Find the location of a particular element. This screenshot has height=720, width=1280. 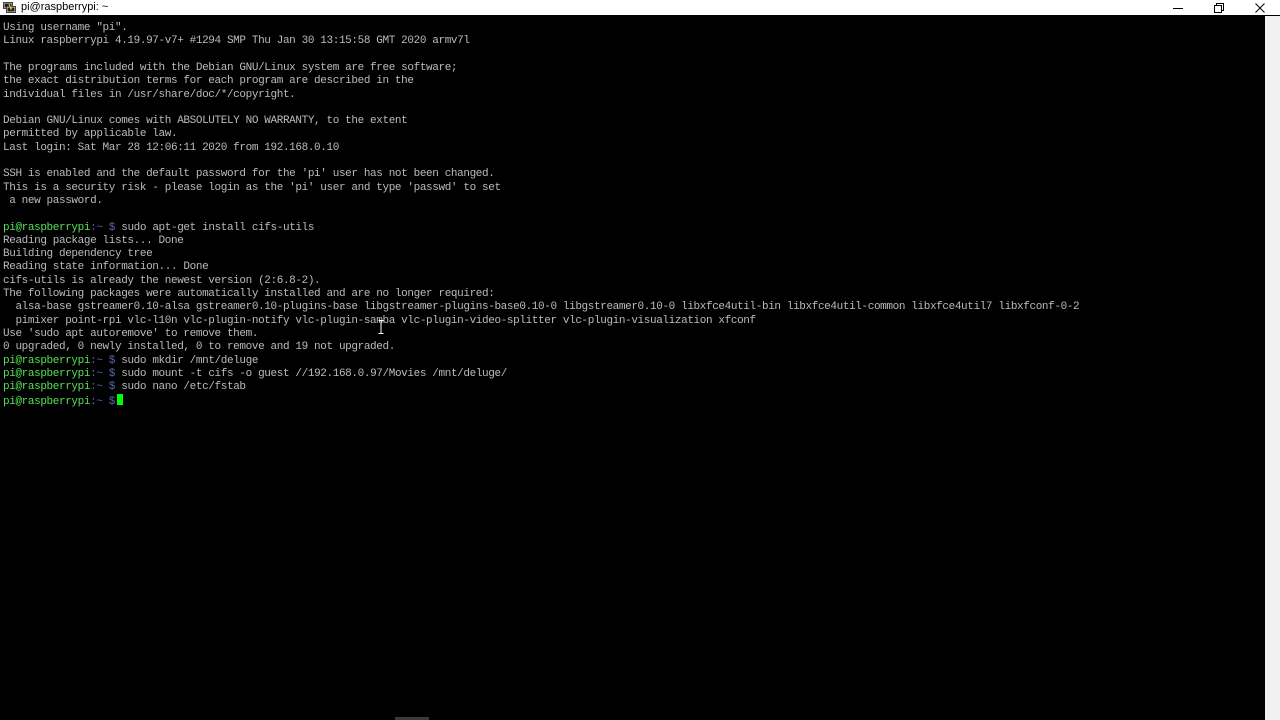

title-bar: pi@raspberrypi: ~ is located at coordinates (640, 7).